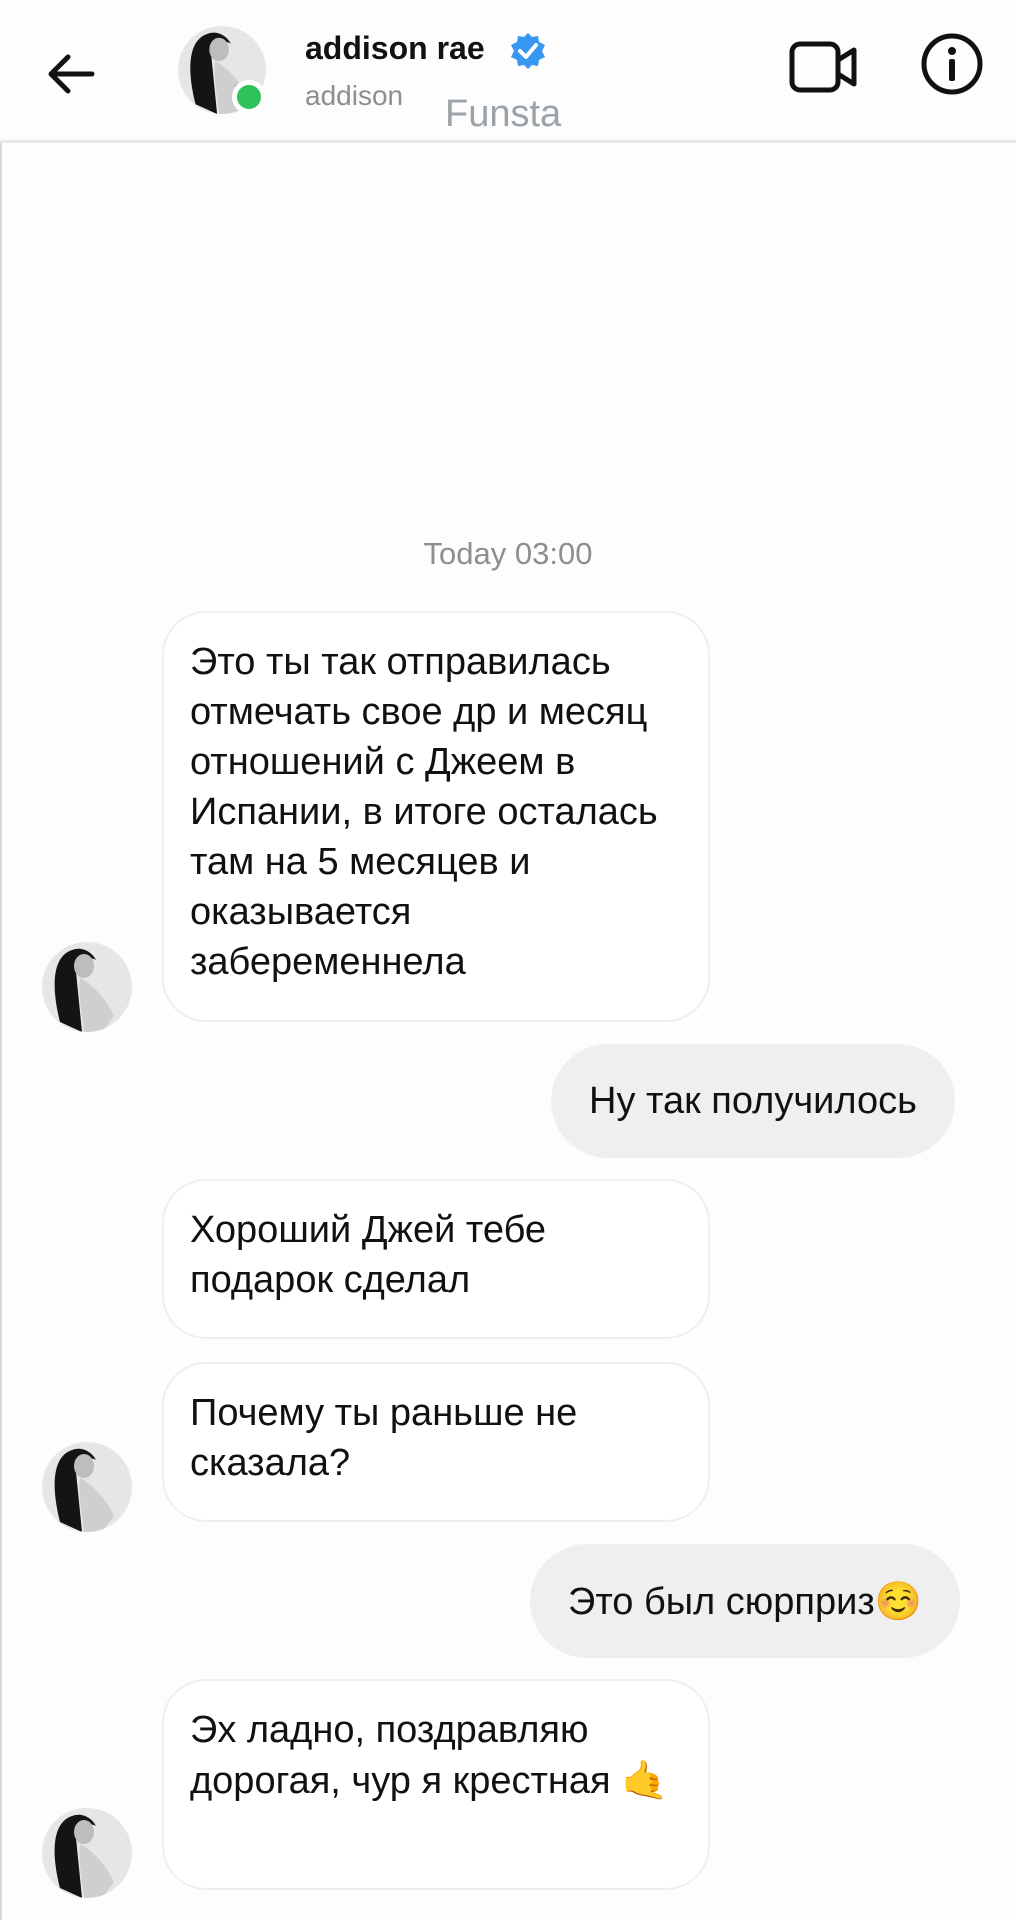 This screenshot has height=1920, width=1016. I want to click on message-text: Почему ты раньше не сказала?, so click(384, 1438).